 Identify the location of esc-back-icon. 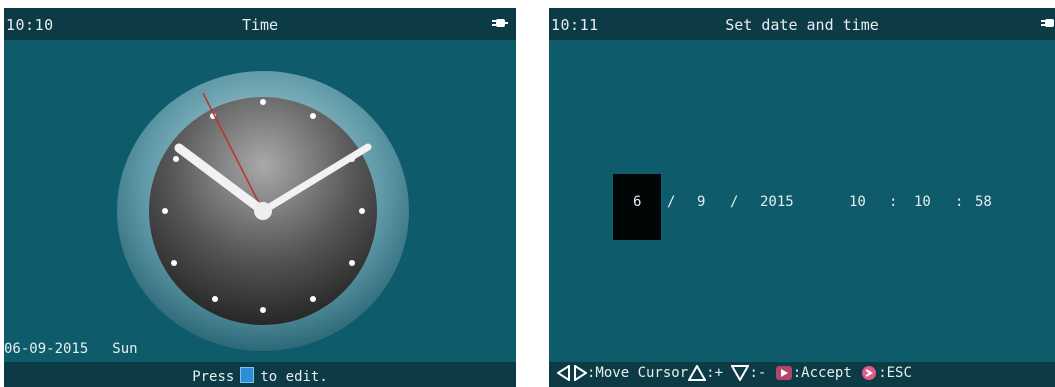
(869, 373).